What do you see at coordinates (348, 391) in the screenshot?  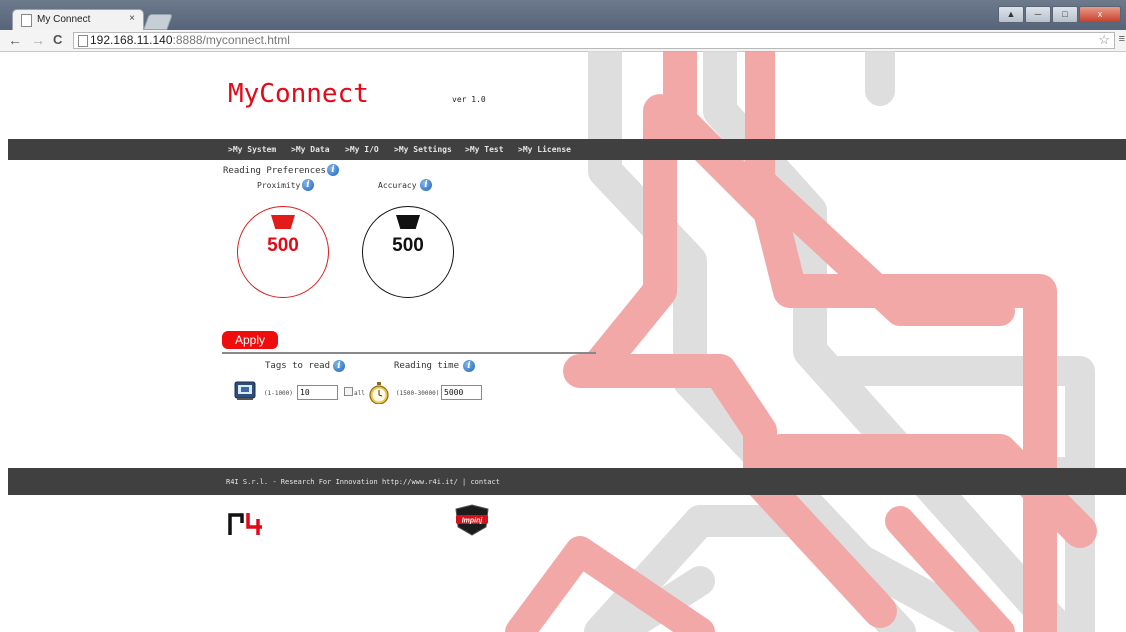 I see `all-tags-checkbox` at bounding box center [348, 391].